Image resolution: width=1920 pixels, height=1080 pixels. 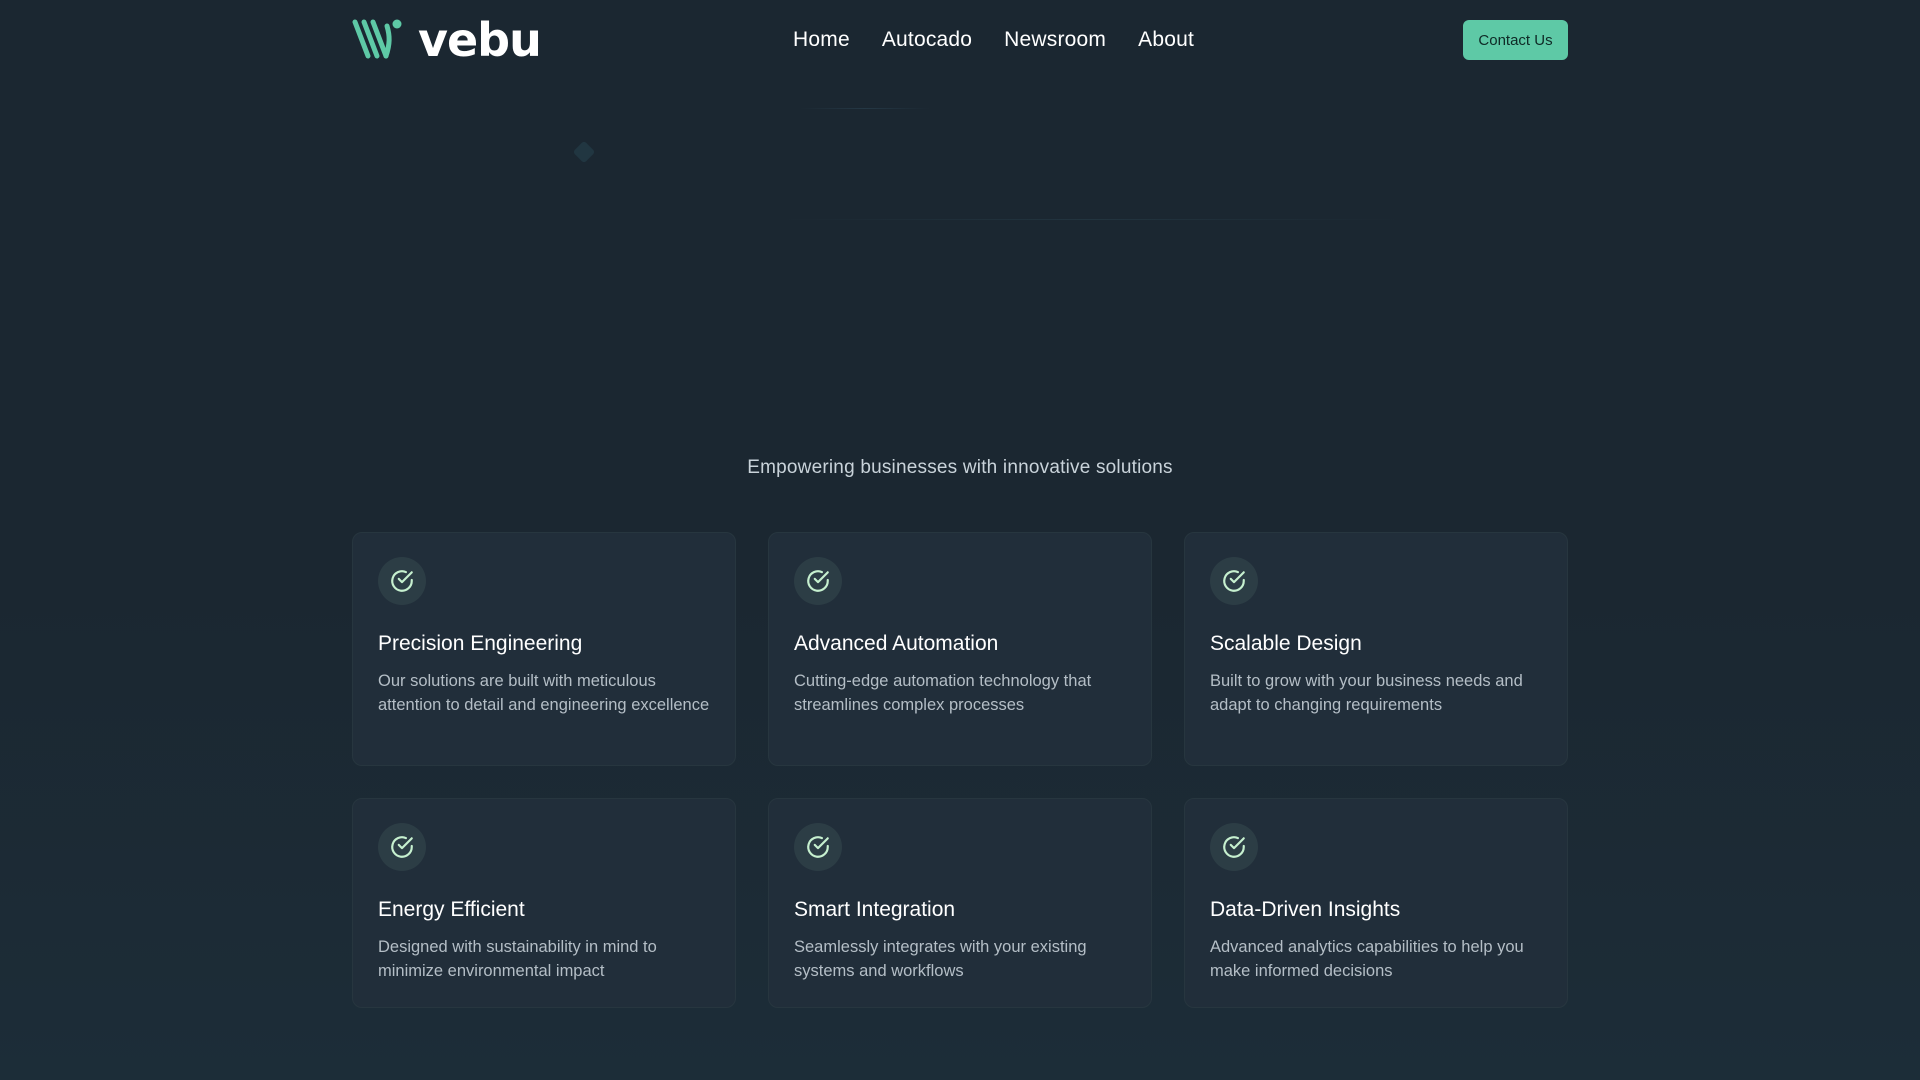 What do you see at coordinates (821, 40) in the screenshot?
I see `nav-link-home: Home` at bounding box center [821, 40].